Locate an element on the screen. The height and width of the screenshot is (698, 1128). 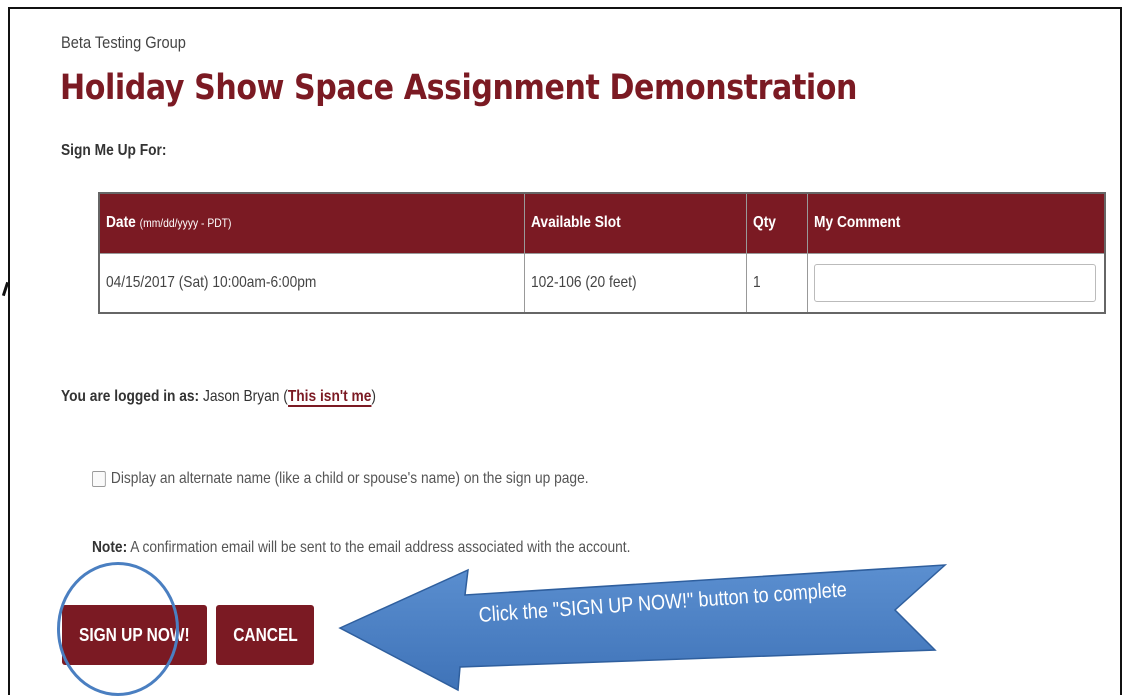
row-comment-cell is located at coordinates (956, 282).